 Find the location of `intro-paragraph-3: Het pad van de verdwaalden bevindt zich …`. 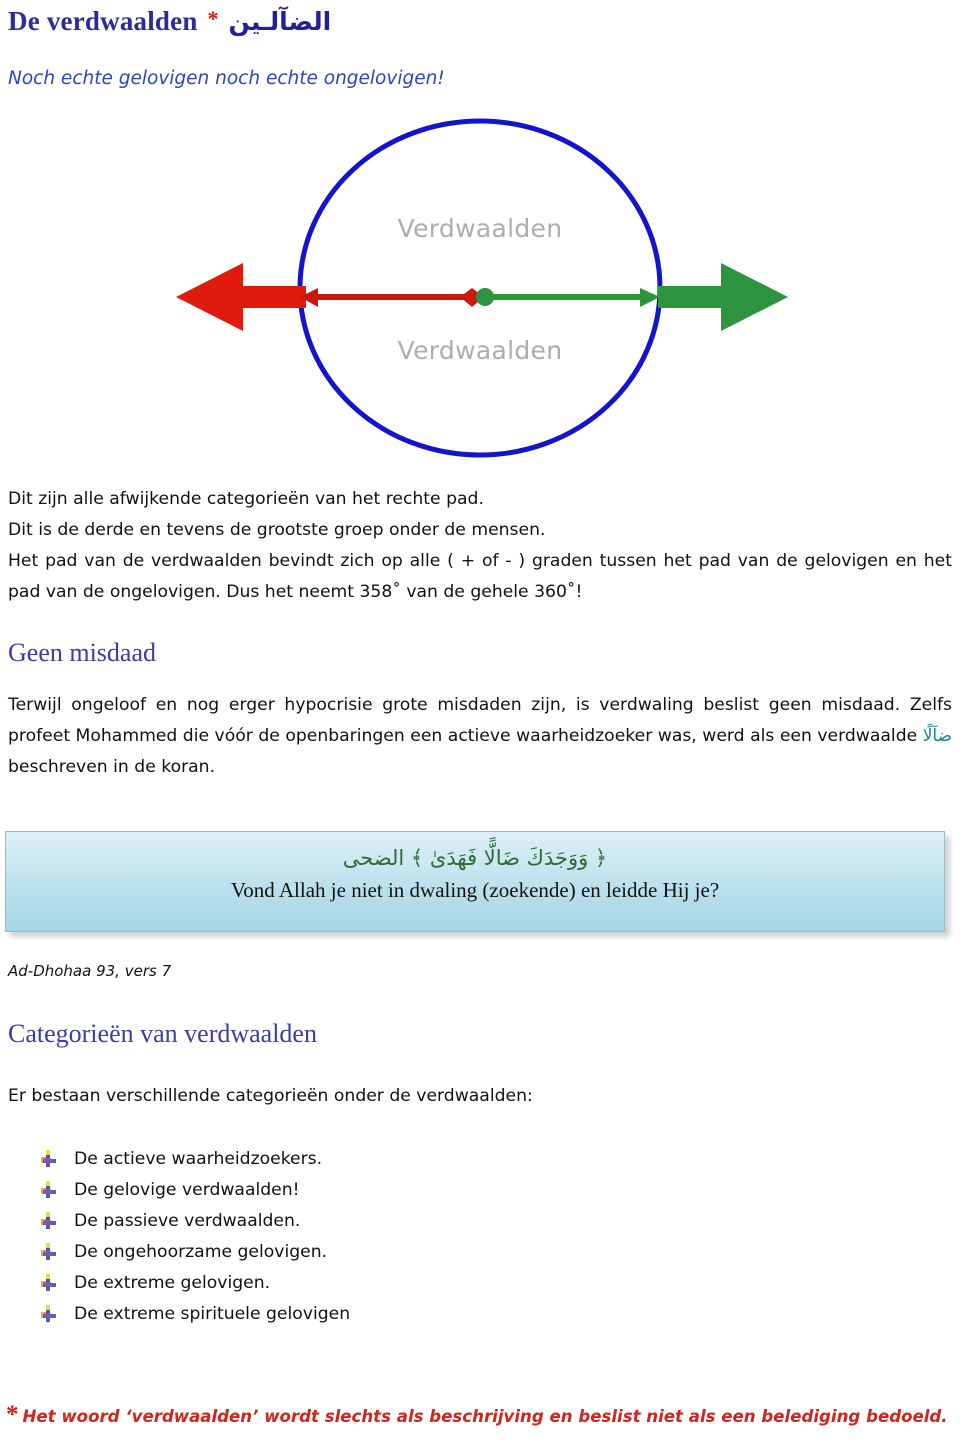

intro-paragraph-3: Het pad van de verdwaalden bevindt zich … is located at coordinates (480, 576).